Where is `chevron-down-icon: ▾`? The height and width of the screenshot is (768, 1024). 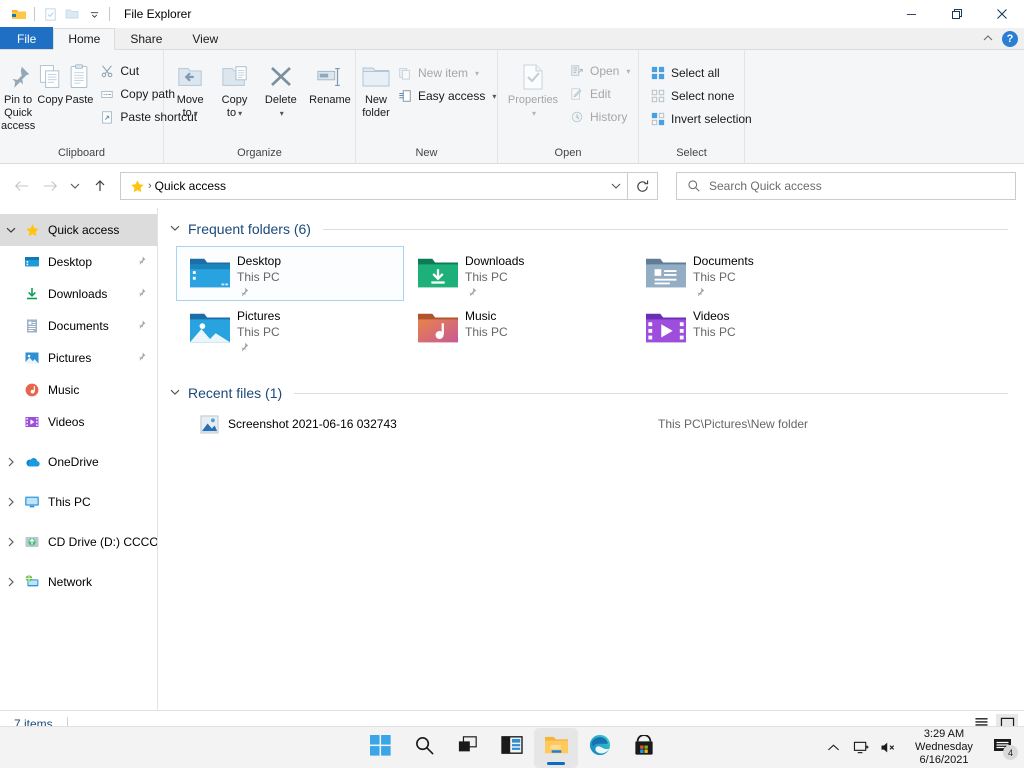 chevron-down-icon: ▾ is located at coordinates (494, 96).